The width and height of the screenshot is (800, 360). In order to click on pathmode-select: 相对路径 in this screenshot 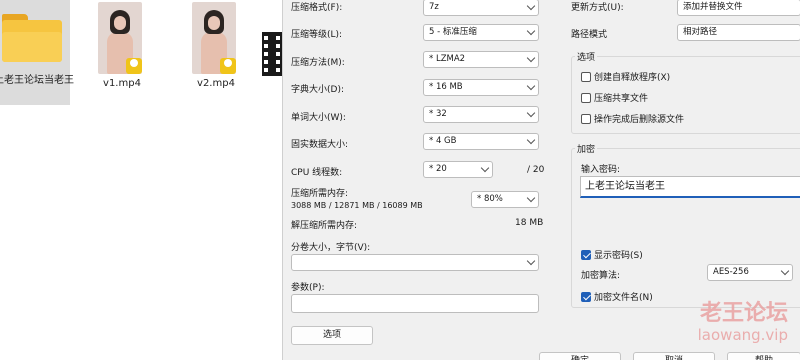, I will do `click(738, 32)`.